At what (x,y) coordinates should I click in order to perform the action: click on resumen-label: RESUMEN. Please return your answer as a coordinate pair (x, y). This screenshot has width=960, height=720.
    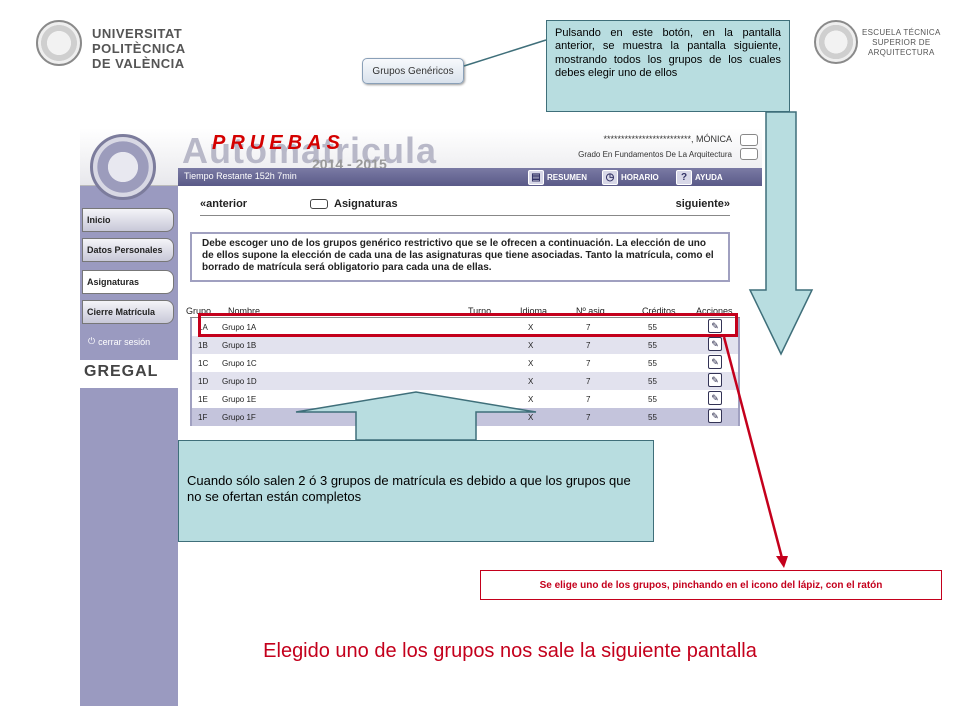
    Looking at the image, I should click on (567, 177).